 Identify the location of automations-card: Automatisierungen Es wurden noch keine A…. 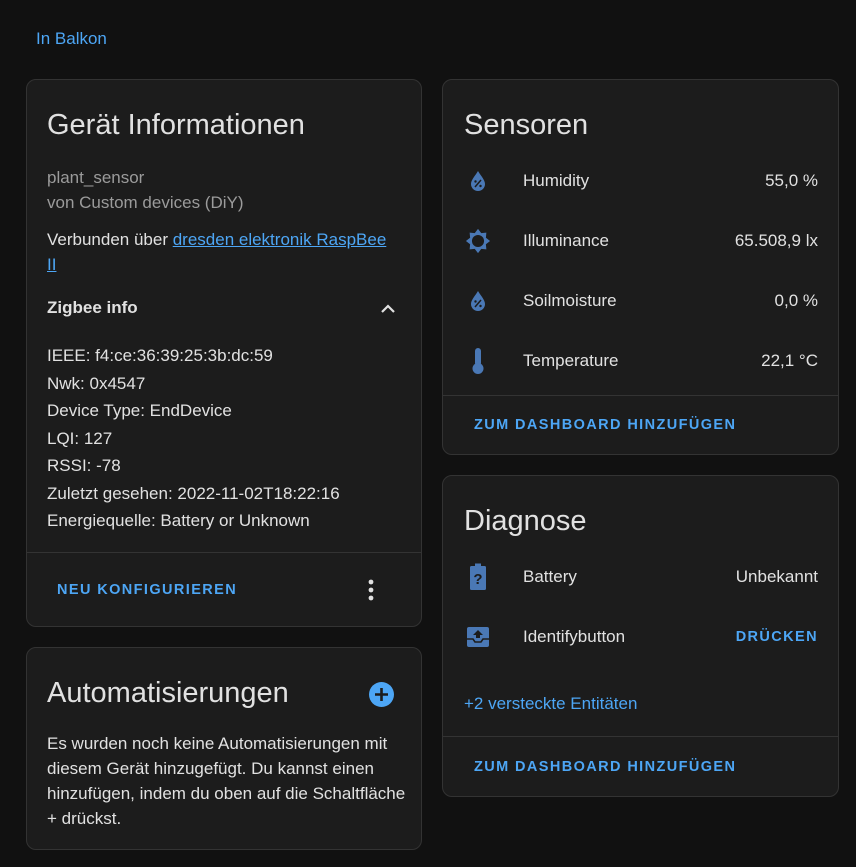
(224, 748).